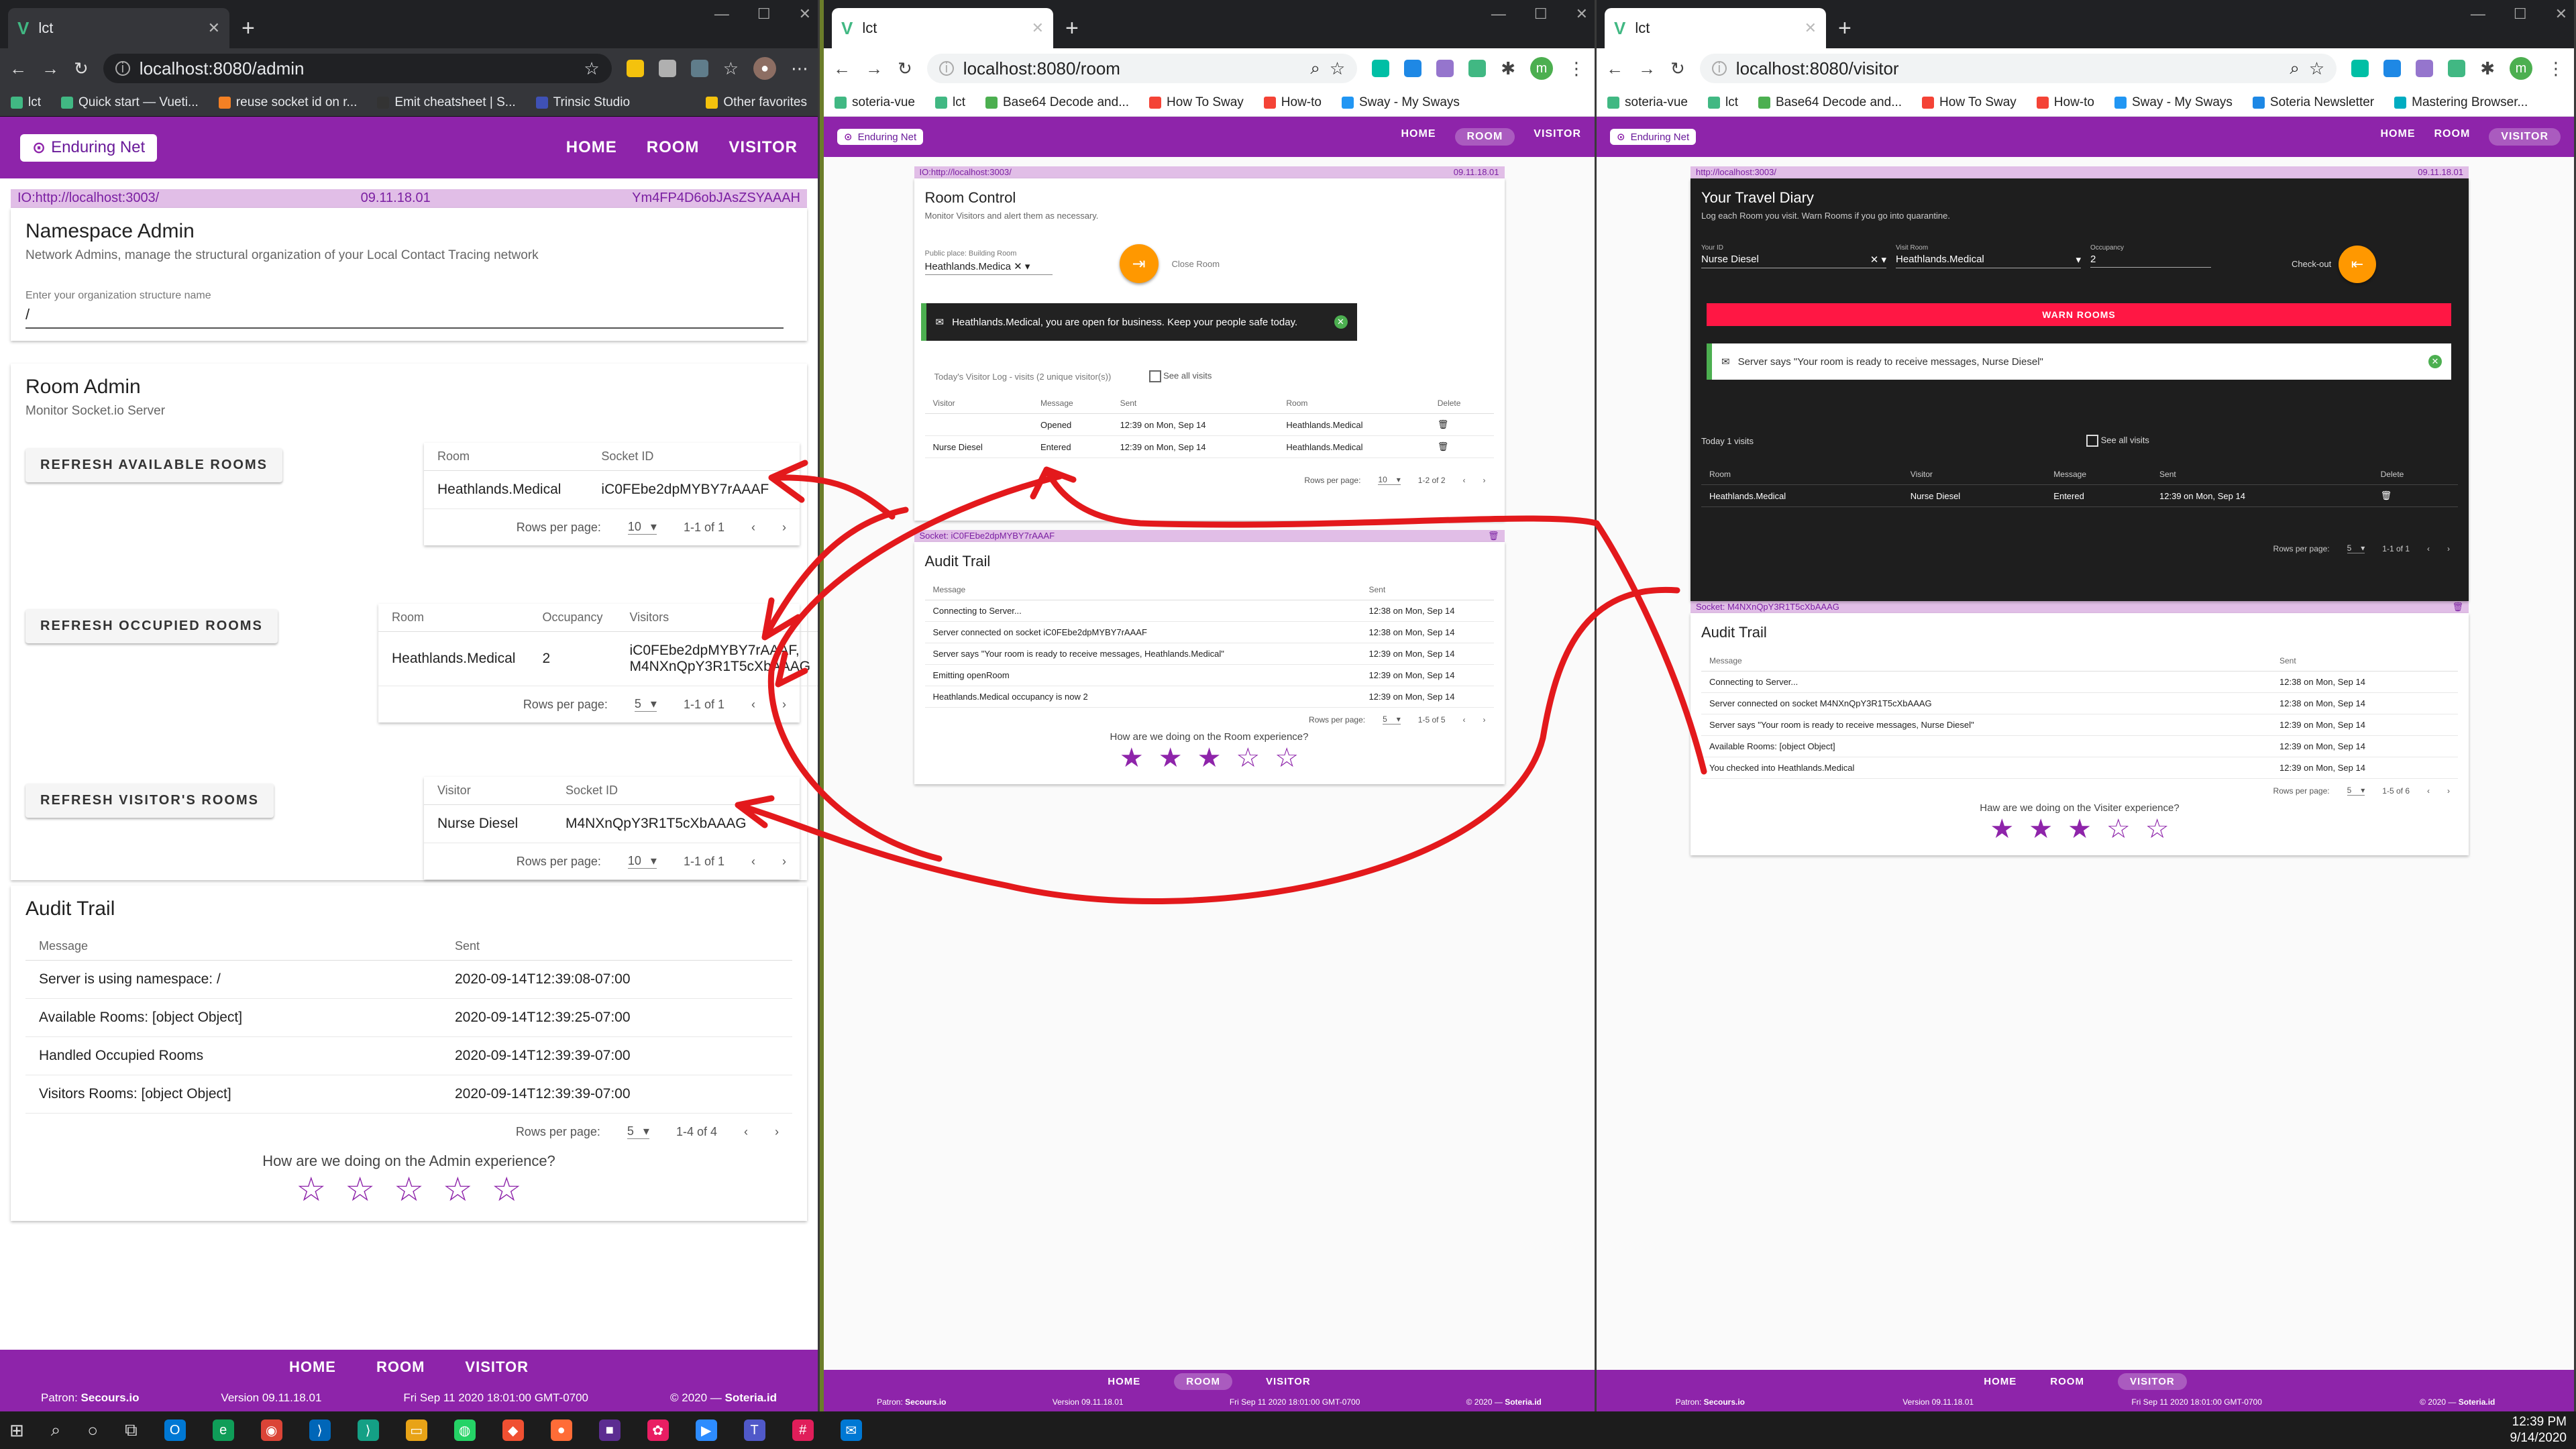 Image resolution: width=2576 pixels, height=1449 pixels. Describe the element at coordinates (2478, 14) in the screenshot. I see `minimize-icon: —` at that location.